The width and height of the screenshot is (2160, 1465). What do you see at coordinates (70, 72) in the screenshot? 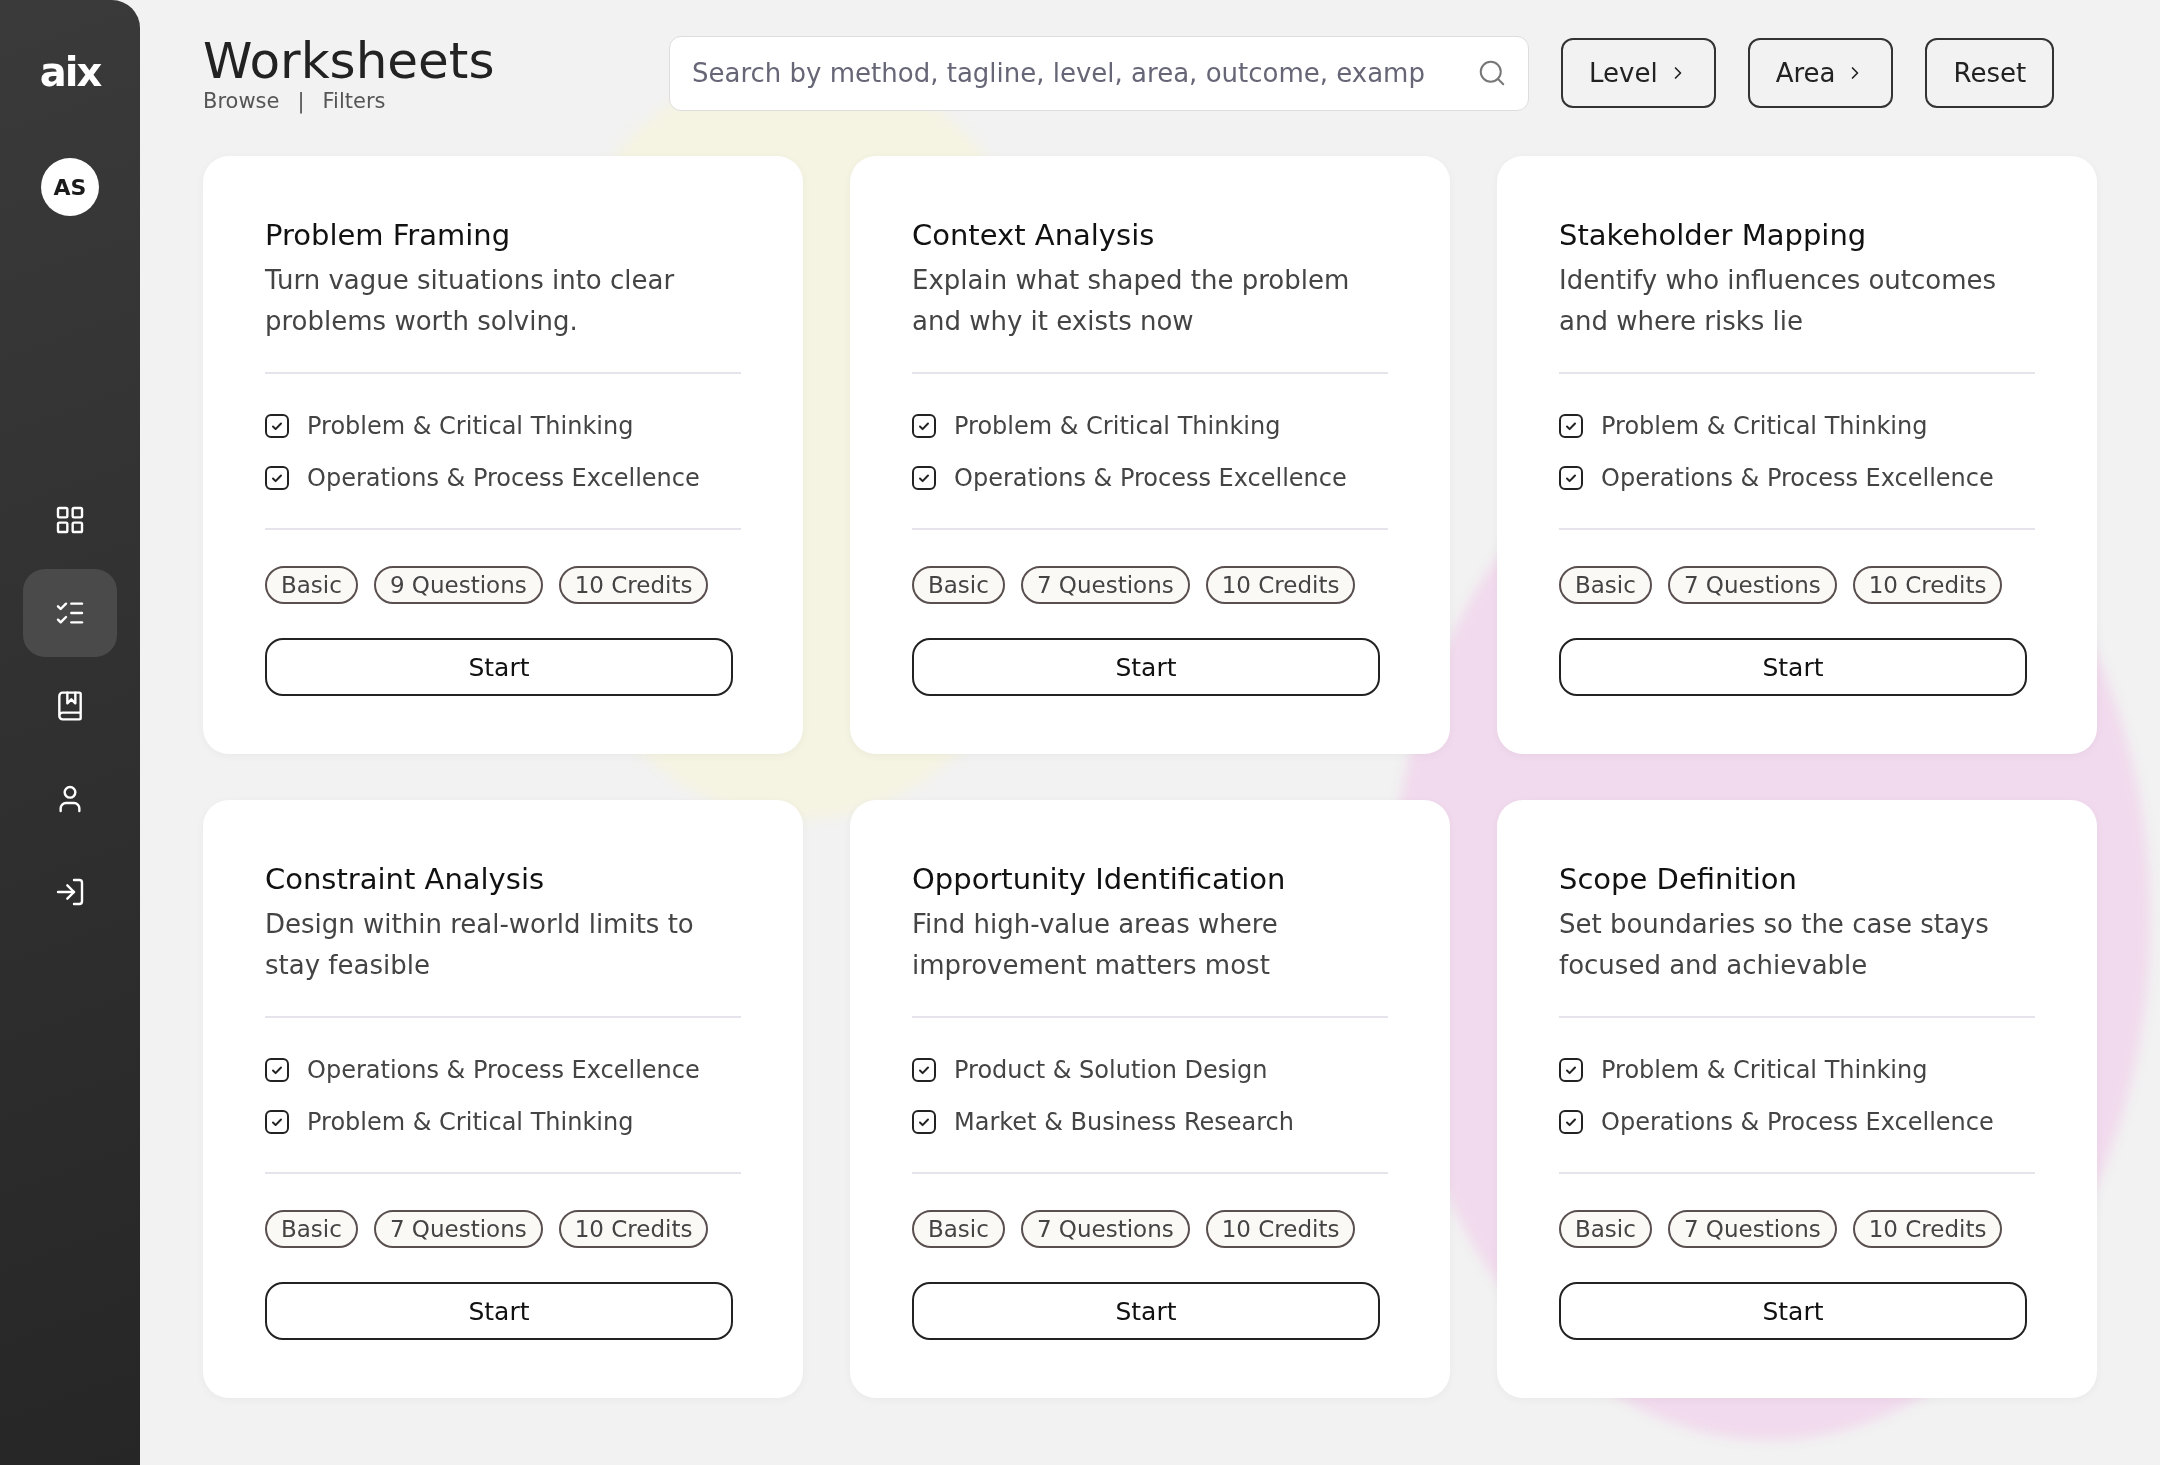
I see `logo: aix` at bounding box center [70, 72].